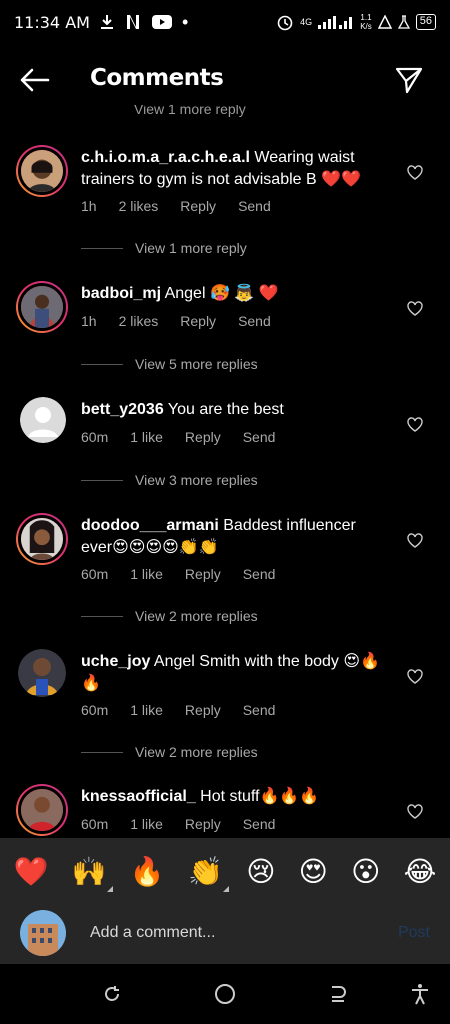 The width and height of the screenshot is (450, 1024). I want to click on emoji-heart-button: ❤️, so click(31, 872).